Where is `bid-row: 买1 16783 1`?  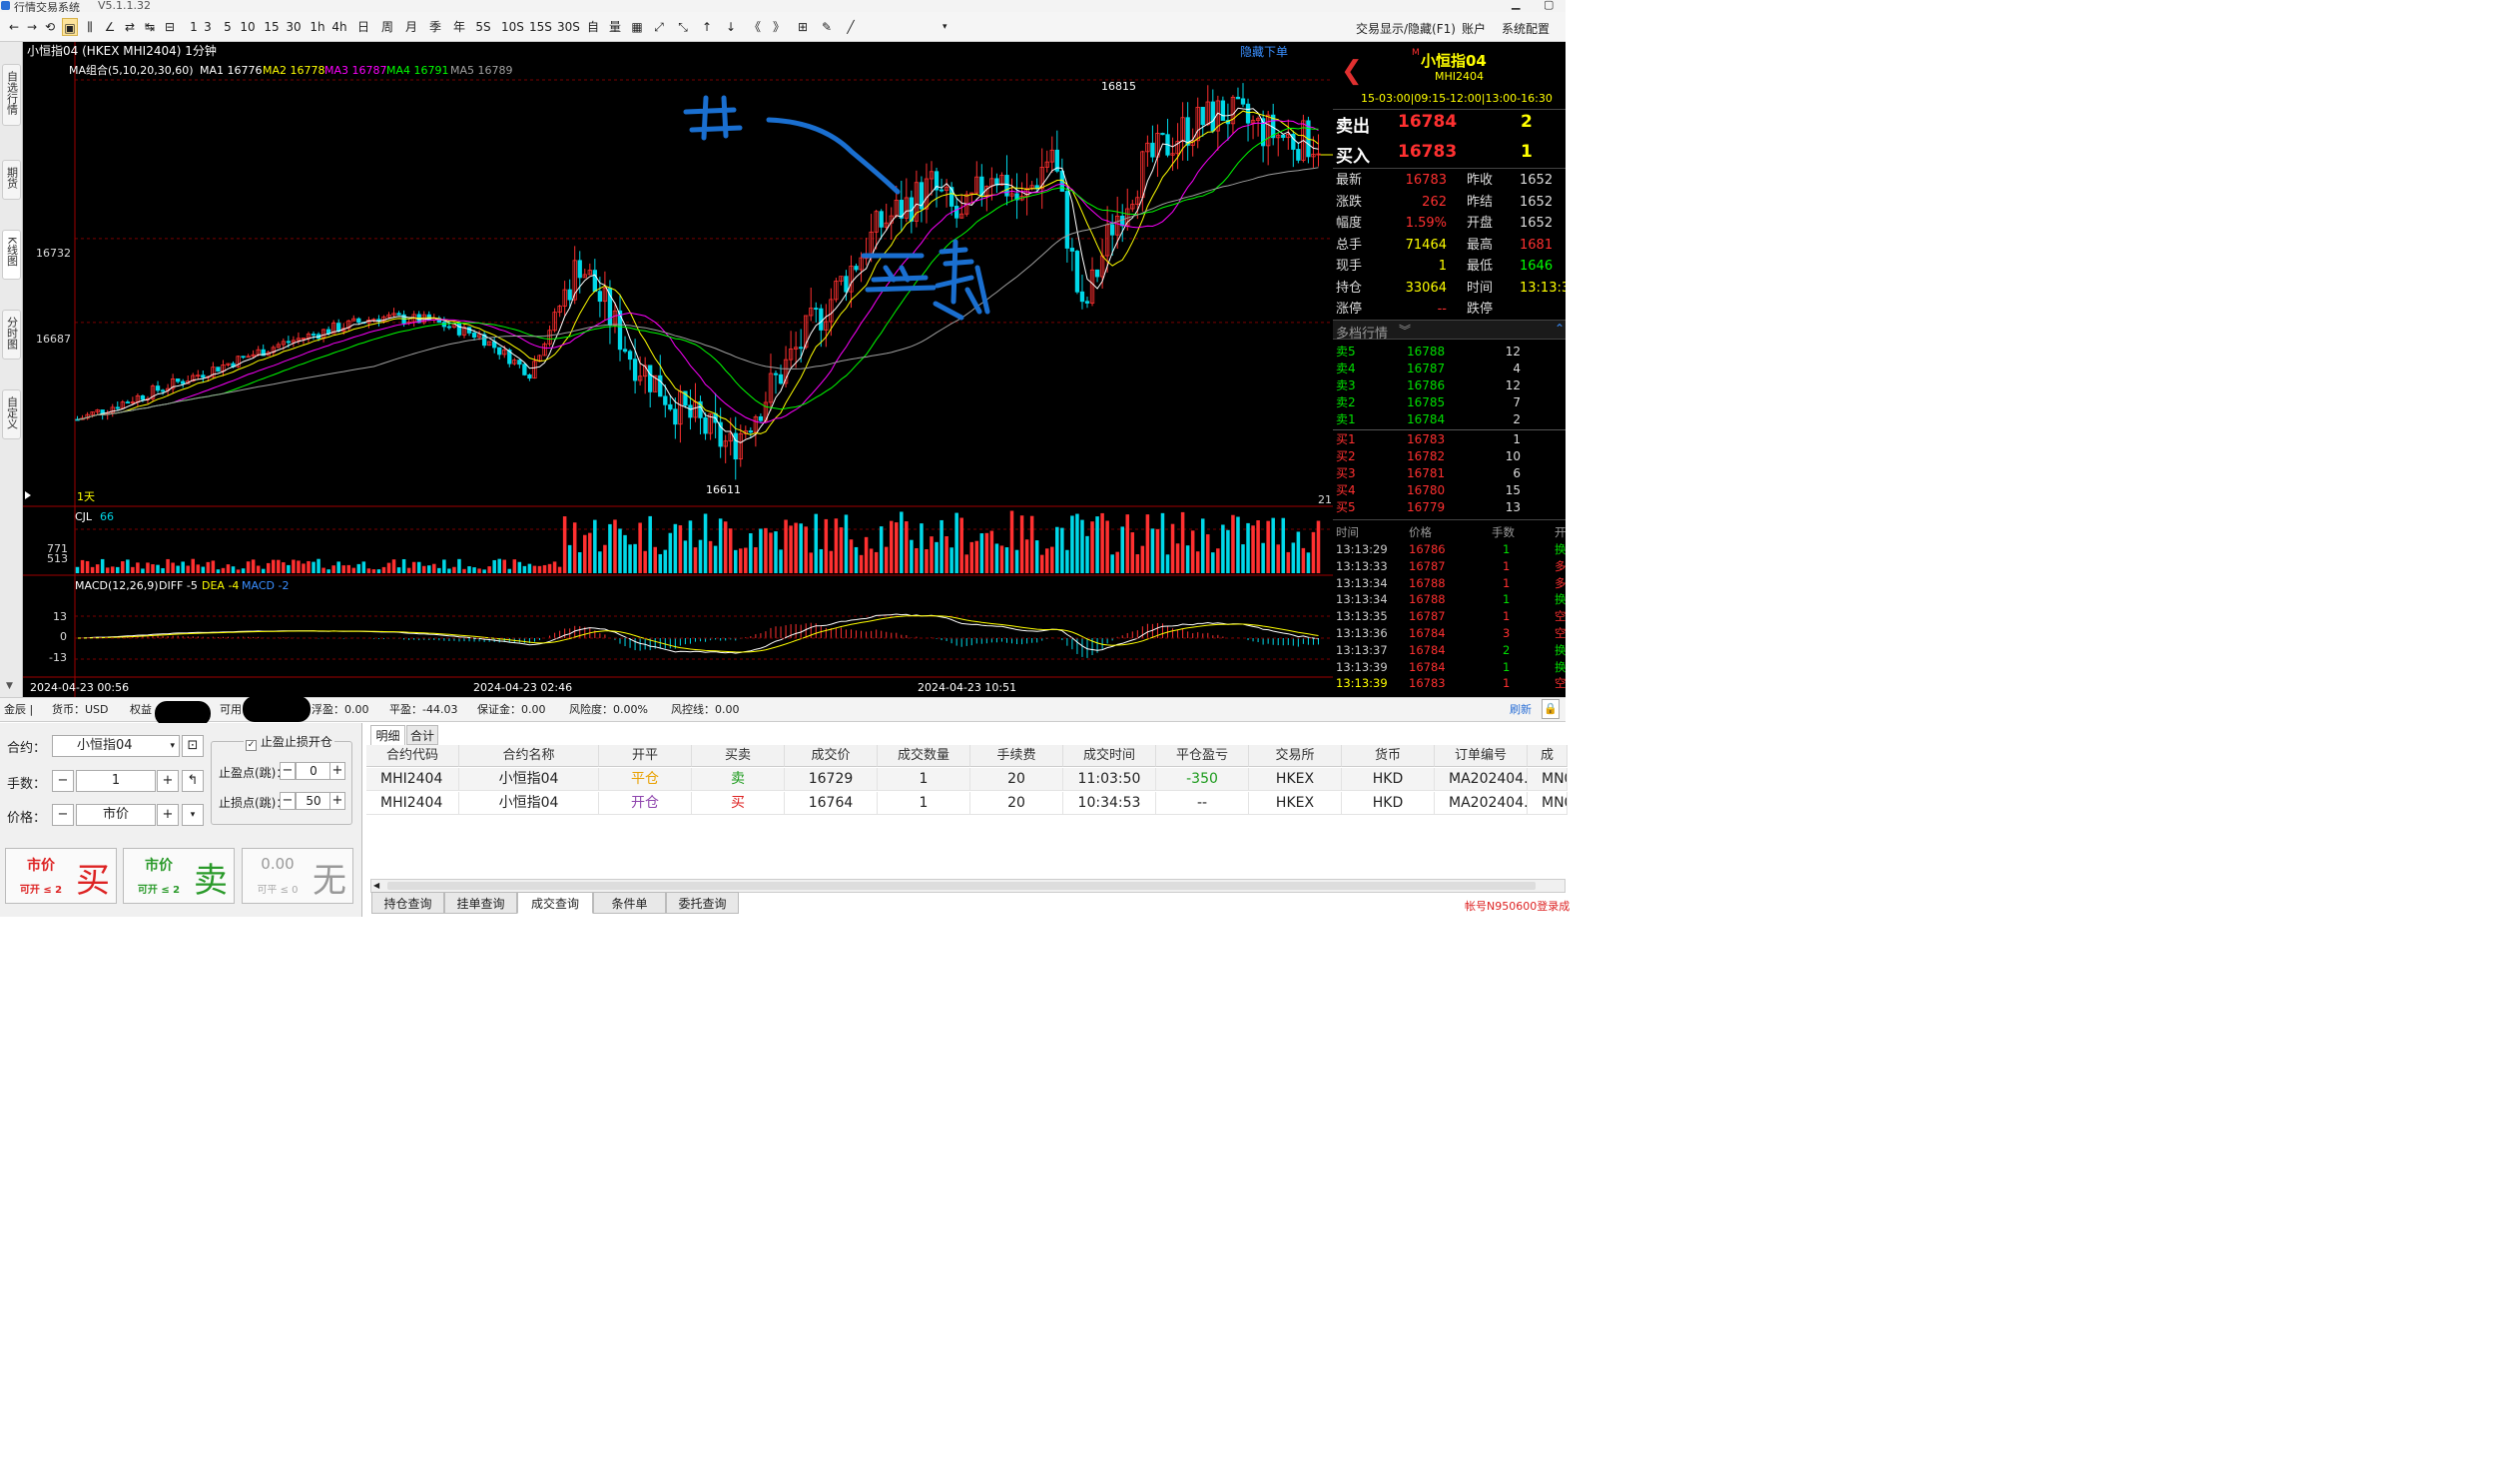
bid-row: 买1 16783 1 is located at coordinates (1449, 439).